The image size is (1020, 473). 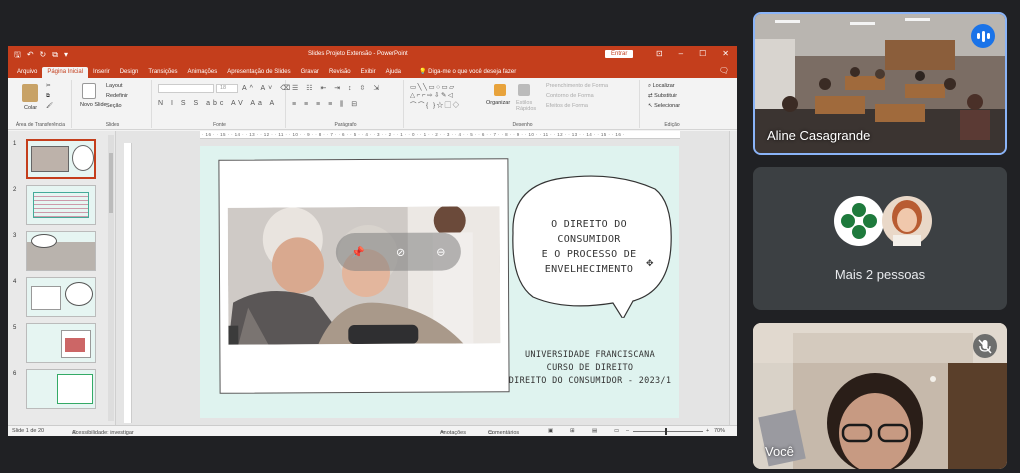 What do you see at coordinates (550, 431) in the screenshot?
I see `normal-view-icon: ▣` at bounding box center [550, 431].